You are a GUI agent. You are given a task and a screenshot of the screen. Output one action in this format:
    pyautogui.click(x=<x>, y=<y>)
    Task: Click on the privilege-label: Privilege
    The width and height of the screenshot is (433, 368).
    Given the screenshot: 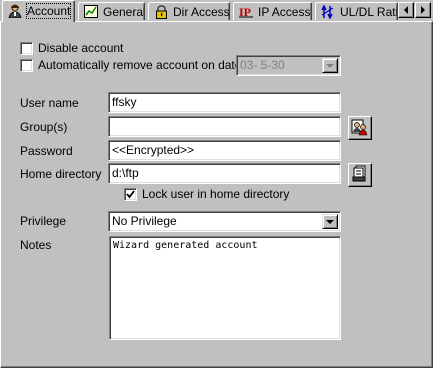 What is the action you would take?
    pyautogui.click(x=43, y=221)
    